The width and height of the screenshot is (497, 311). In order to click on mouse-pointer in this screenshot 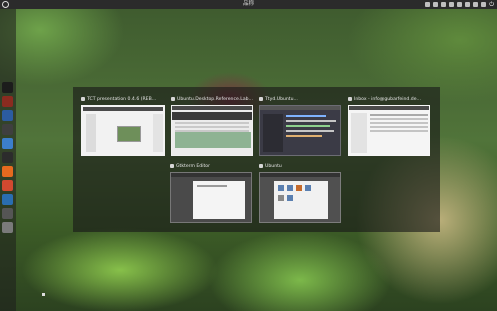, I will do `click(43, 294)`.